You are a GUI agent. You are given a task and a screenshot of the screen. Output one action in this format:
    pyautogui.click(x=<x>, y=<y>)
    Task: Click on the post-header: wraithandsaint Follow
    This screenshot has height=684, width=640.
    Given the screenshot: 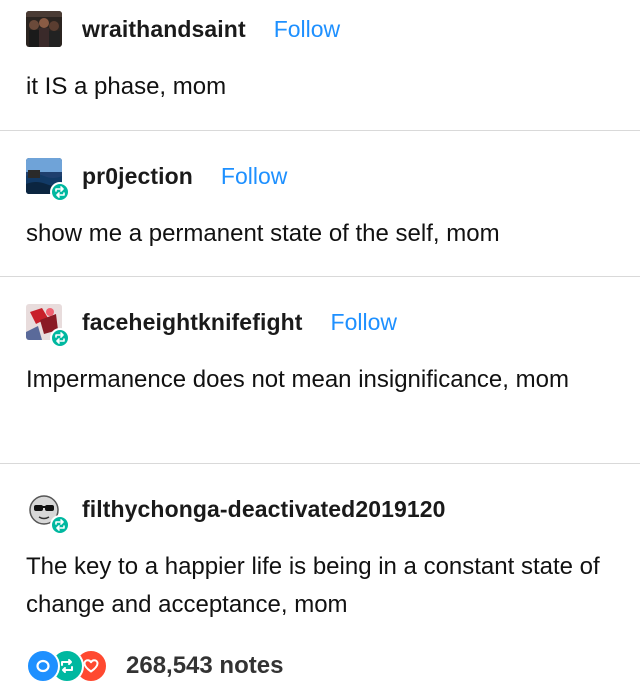 What is the action you would take?
    pyautogui.click(x=183, y=29)
    